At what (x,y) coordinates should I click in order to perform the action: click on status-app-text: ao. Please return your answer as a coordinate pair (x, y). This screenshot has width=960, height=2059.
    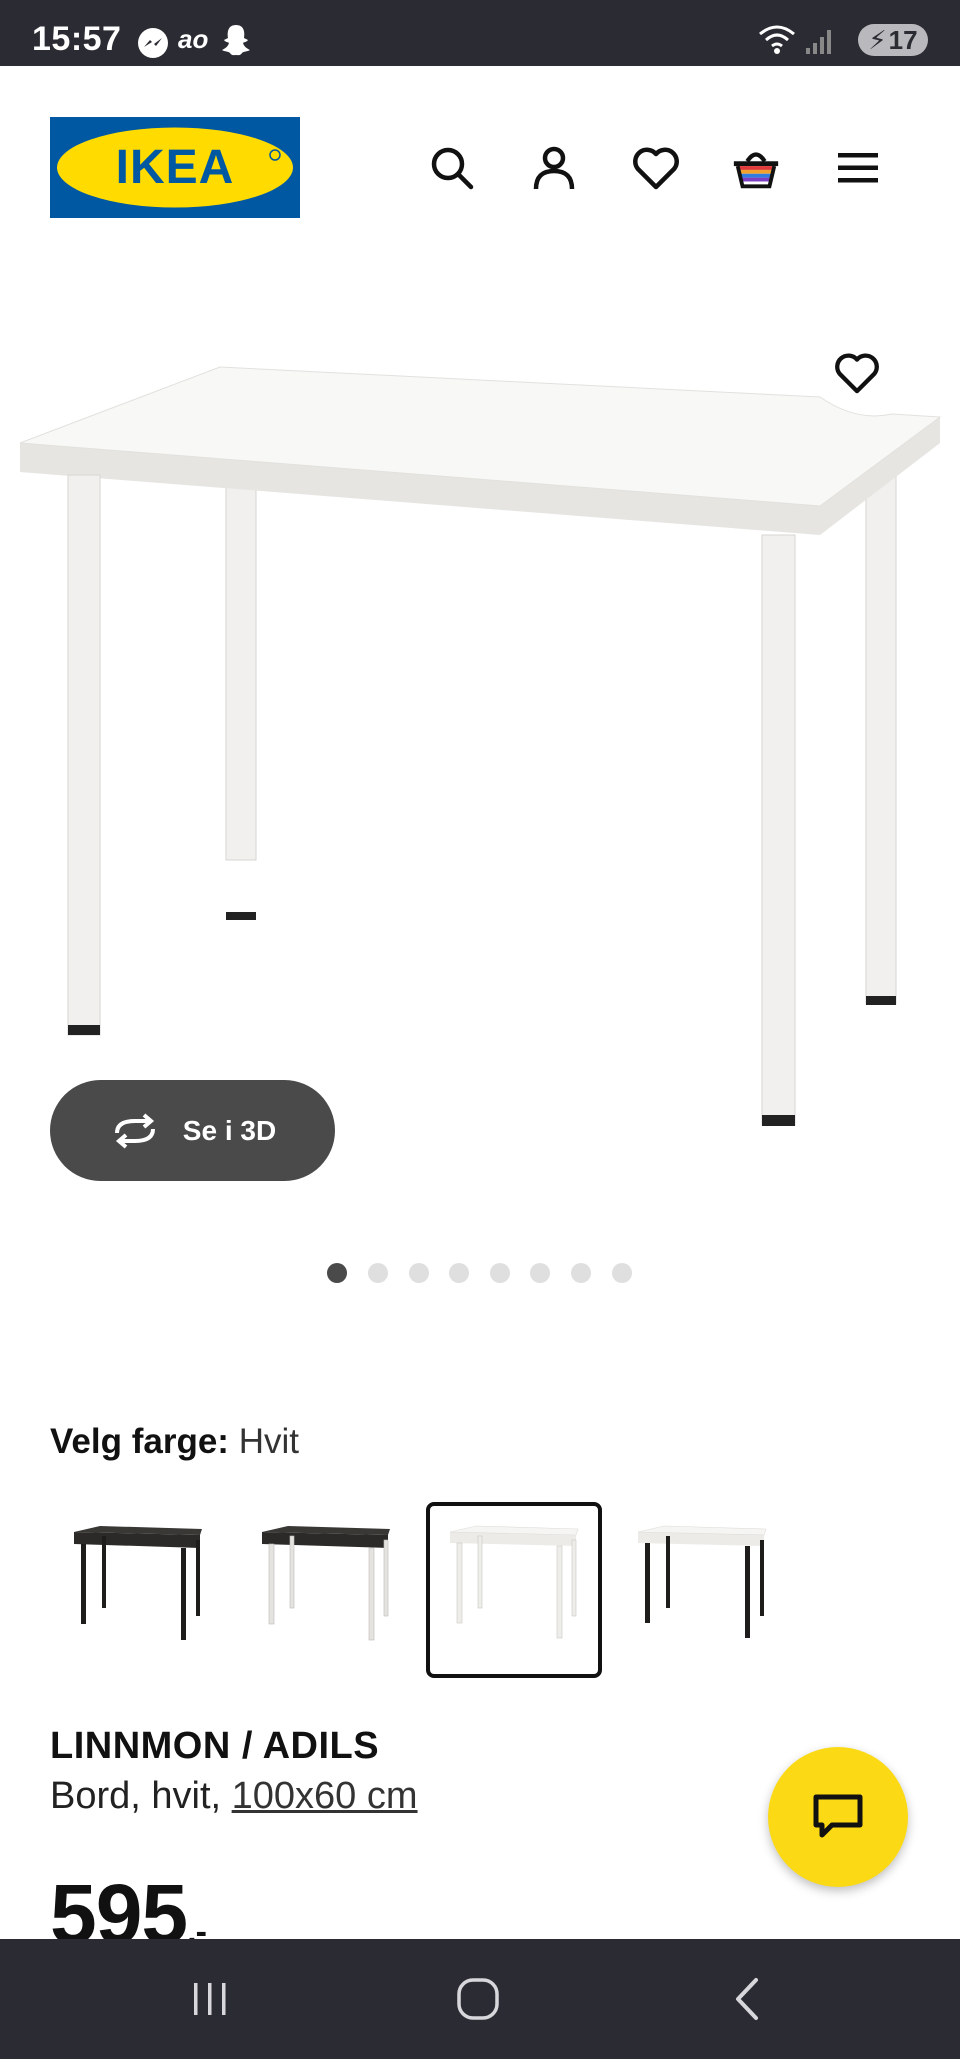
    Looking at the image, I should click on (193, 39).